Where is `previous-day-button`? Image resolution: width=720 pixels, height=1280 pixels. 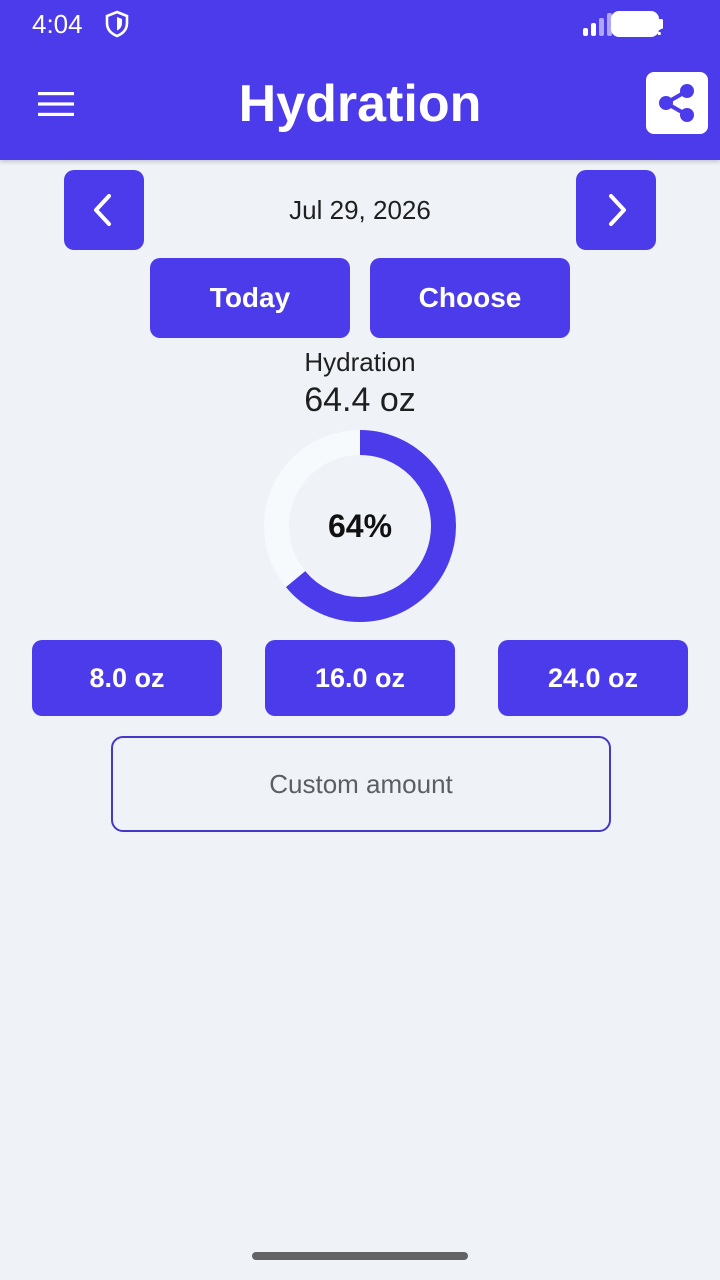 previous-day-button is located at coordinates (104, 210).